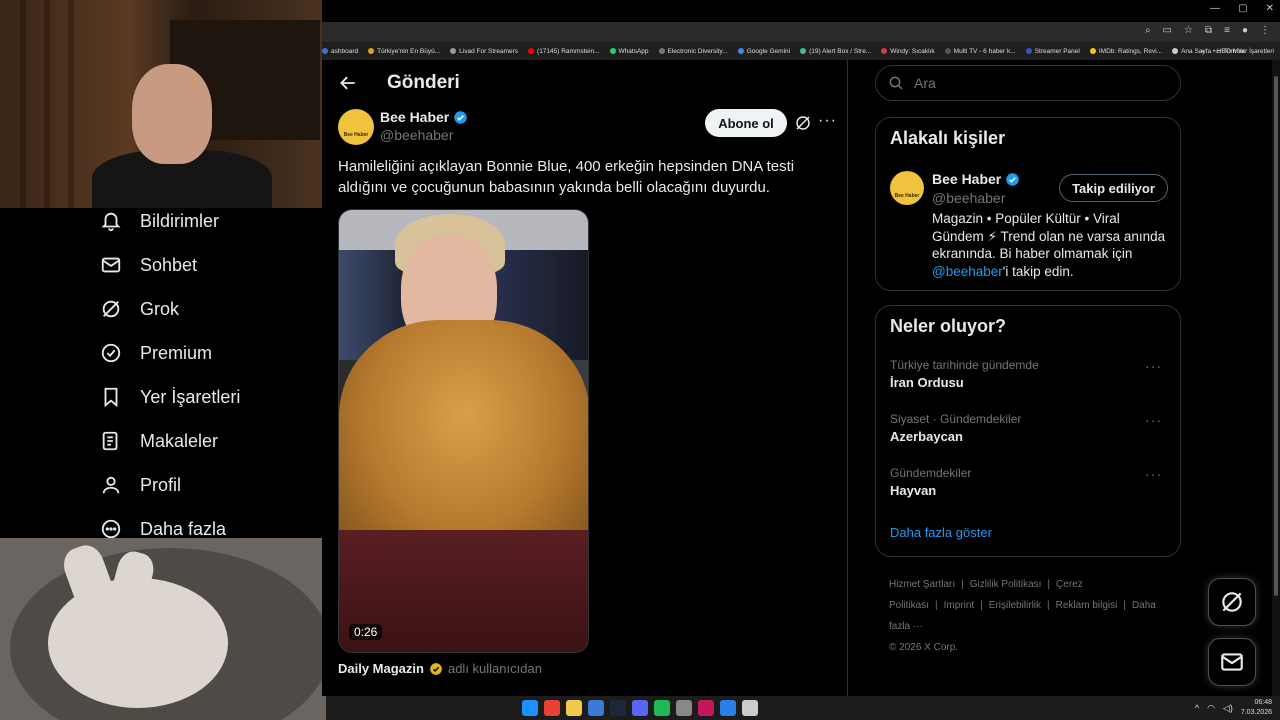 This screenshot has height=720, width=1280. Describe the element at coordinates (1197, 708) in the screenshot. I see `tray-chevron-icon: ^` at that location.